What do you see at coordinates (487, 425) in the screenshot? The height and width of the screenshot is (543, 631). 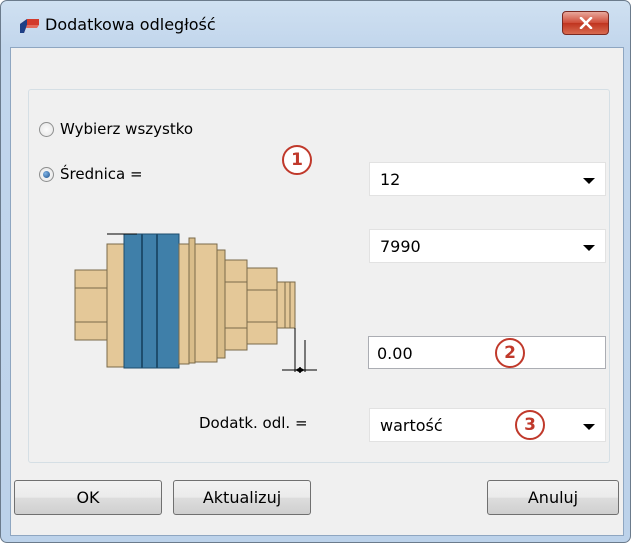 I see `extra-distance-mode-dropdown: wartość` at bounding box center [487, 425].